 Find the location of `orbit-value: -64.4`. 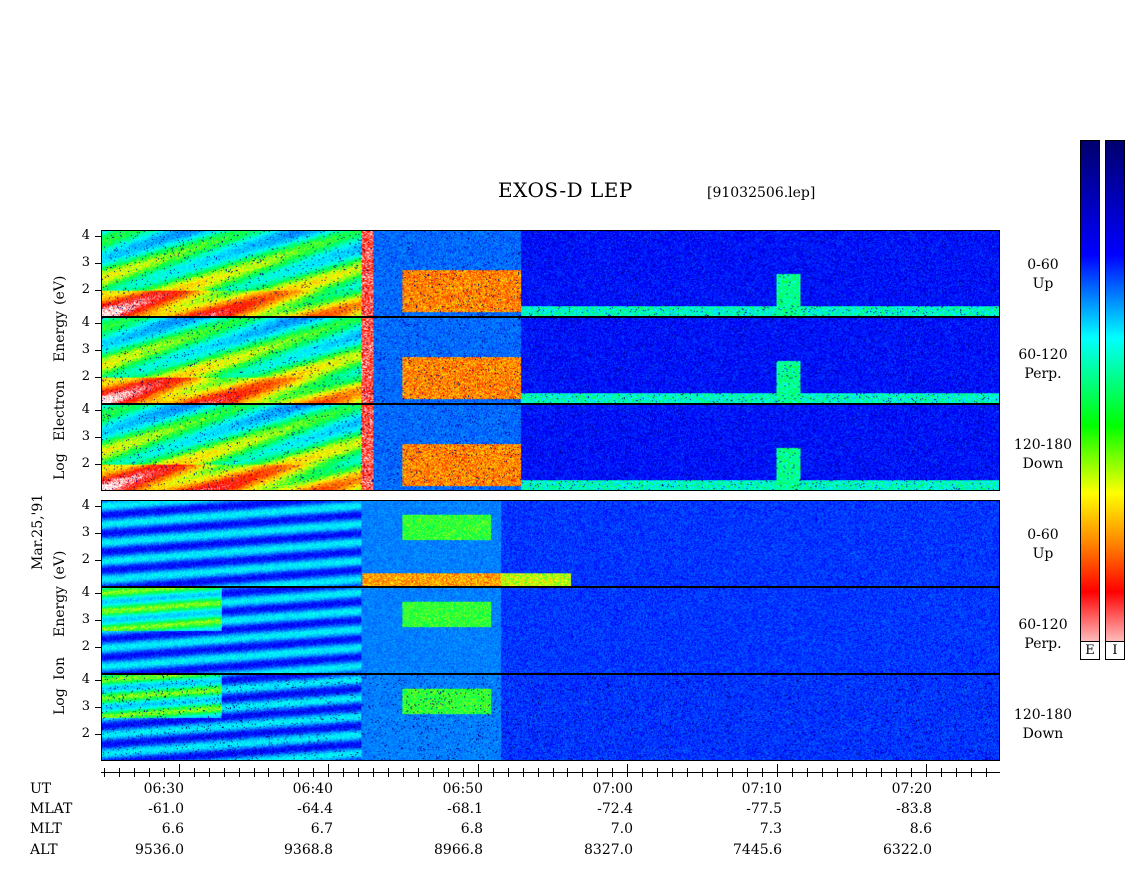

orbit-value: -64.4 is located at coordinates (315, 809).